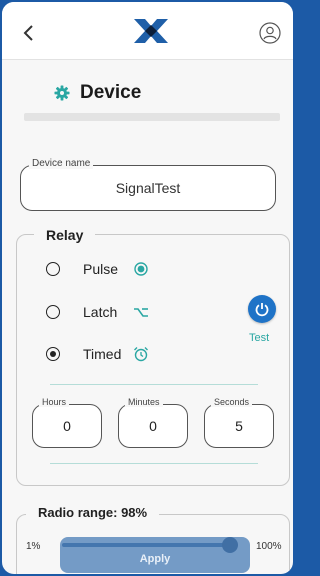  What do you see at coordinates (67, 426) in the screenshot?
I see `hours-value: 0` at bounding box center [67, 426].